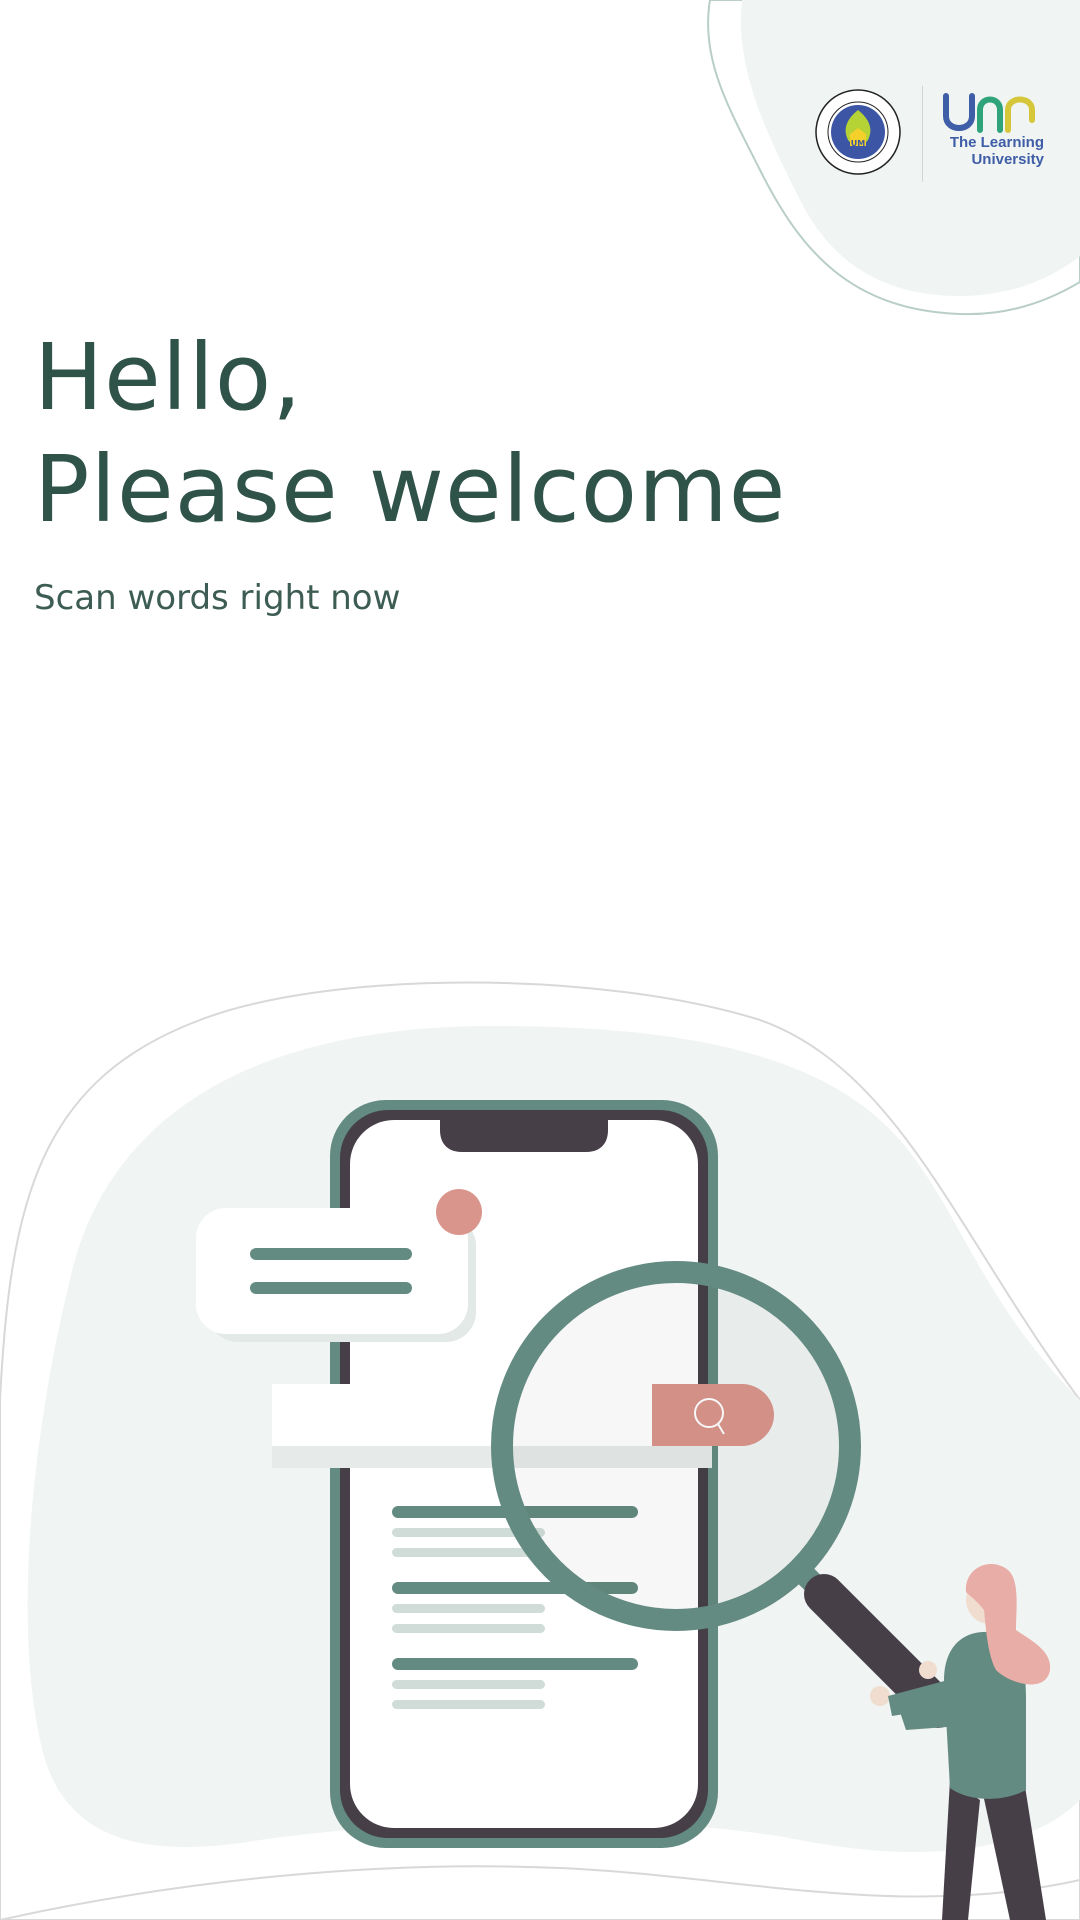  What do you see at coordinates (468, 1552) in the screenshot?
I see `result-subline-1b` at bounding box center [468, 1552].